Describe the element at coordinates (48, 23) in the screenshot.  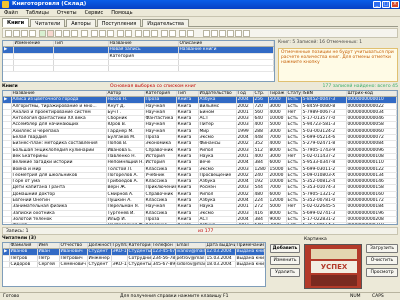
I see `tab-readers: Читатели` at that location.